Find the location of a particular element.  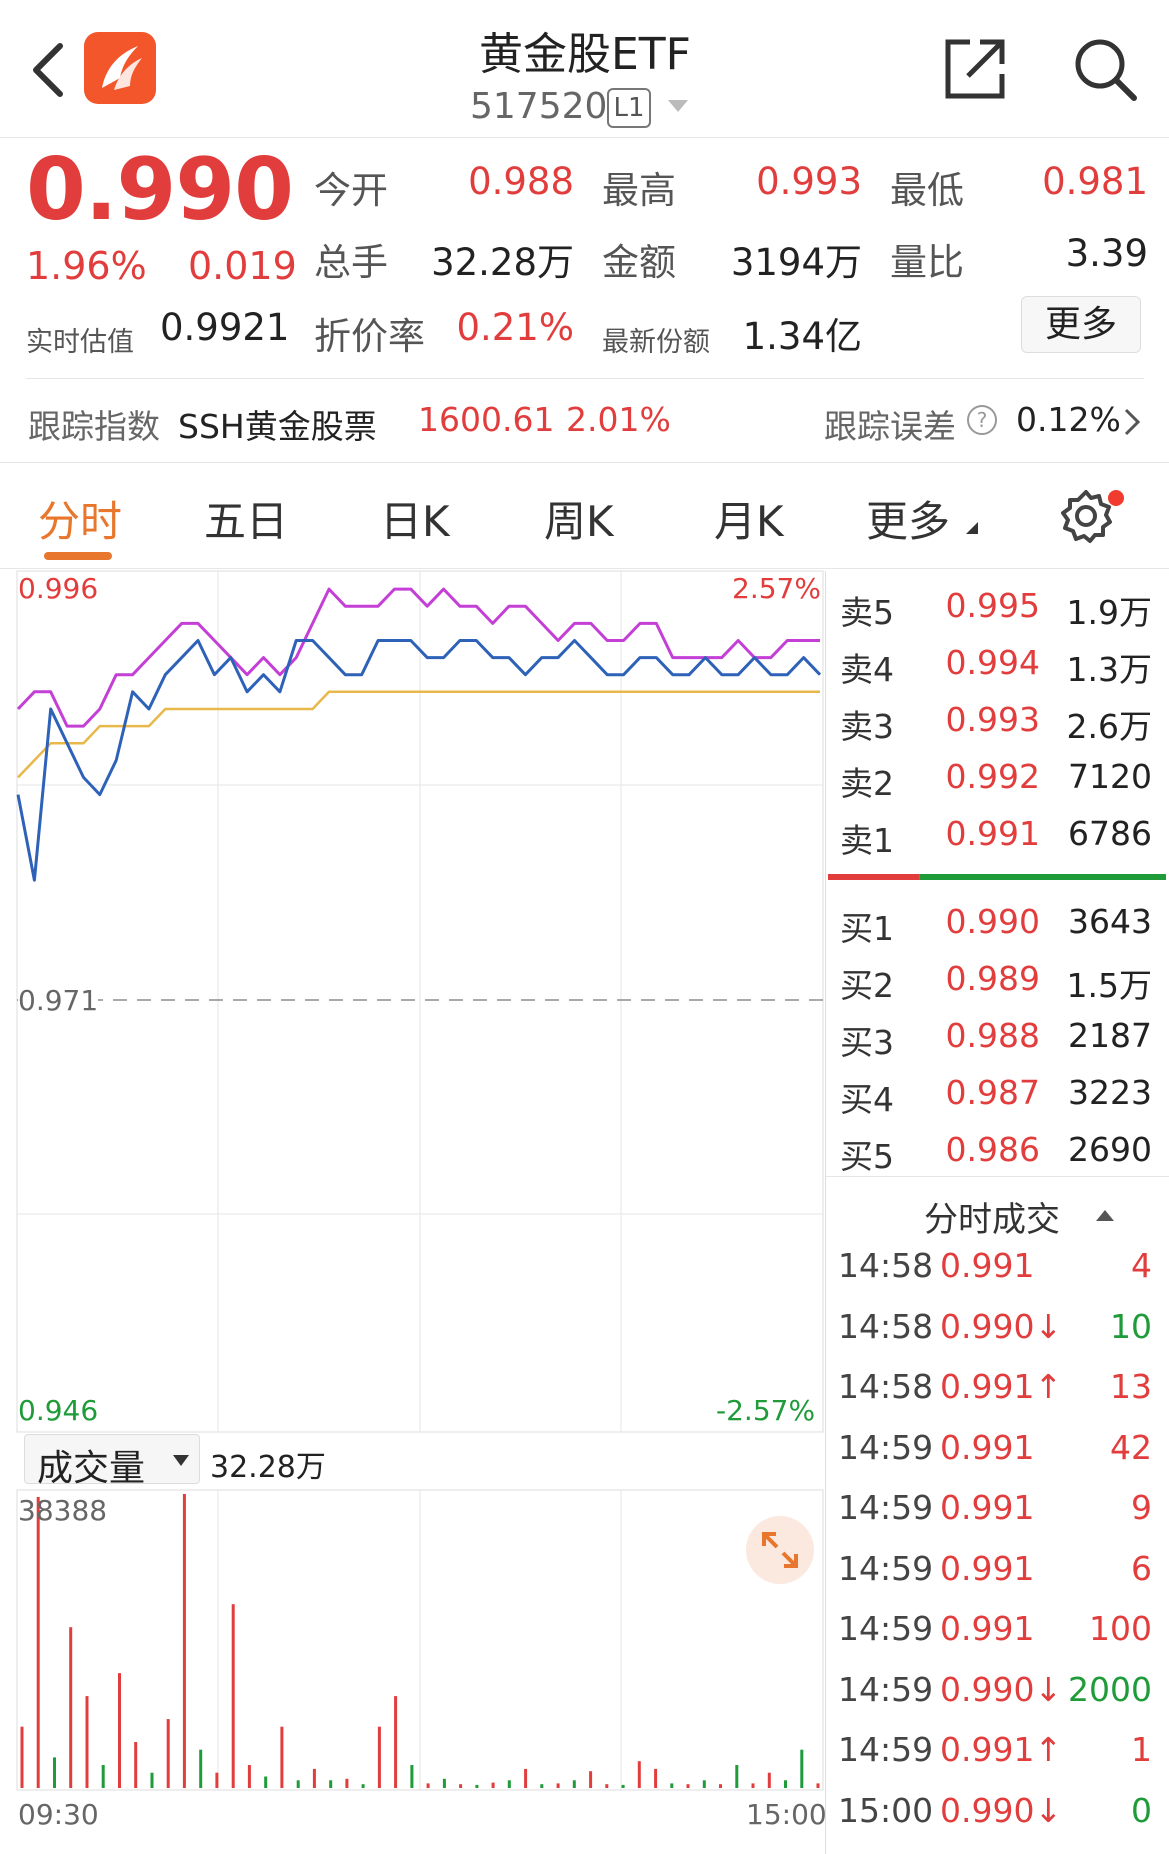

search-icon is located at coordinates (1105, 69).